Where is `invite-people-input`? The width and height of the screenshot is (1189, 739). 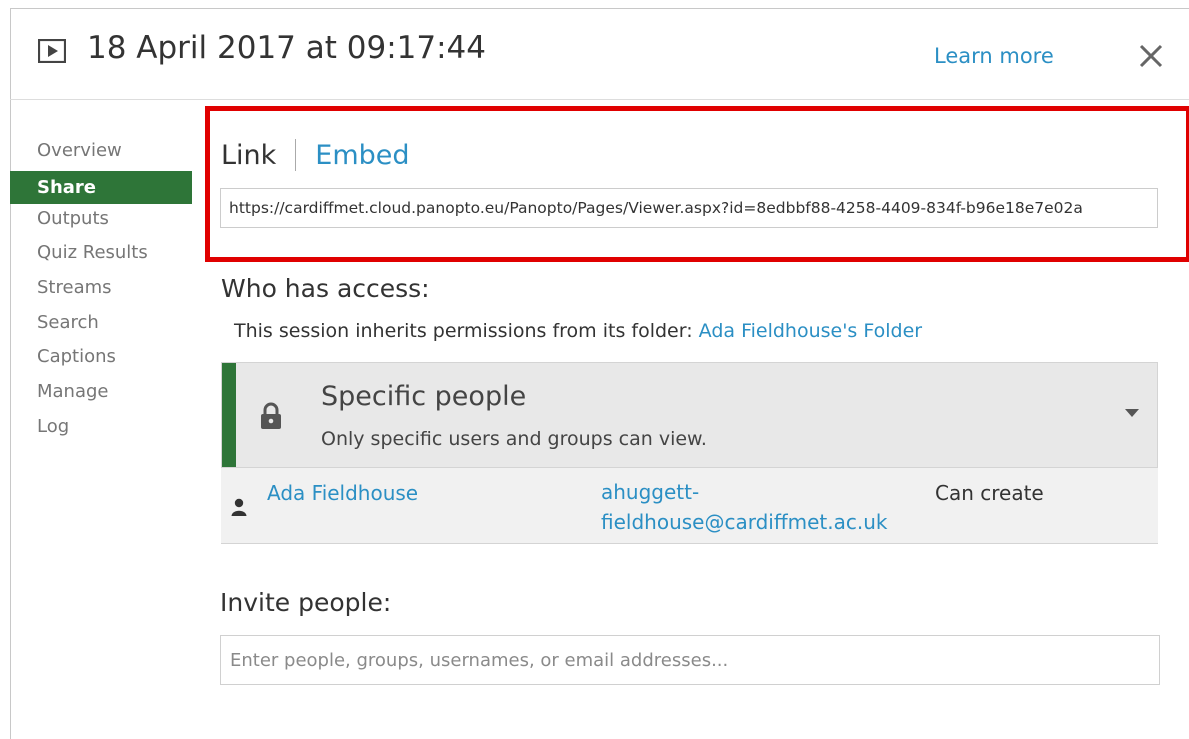
invite-people-input is located at coordinates (690, 660).